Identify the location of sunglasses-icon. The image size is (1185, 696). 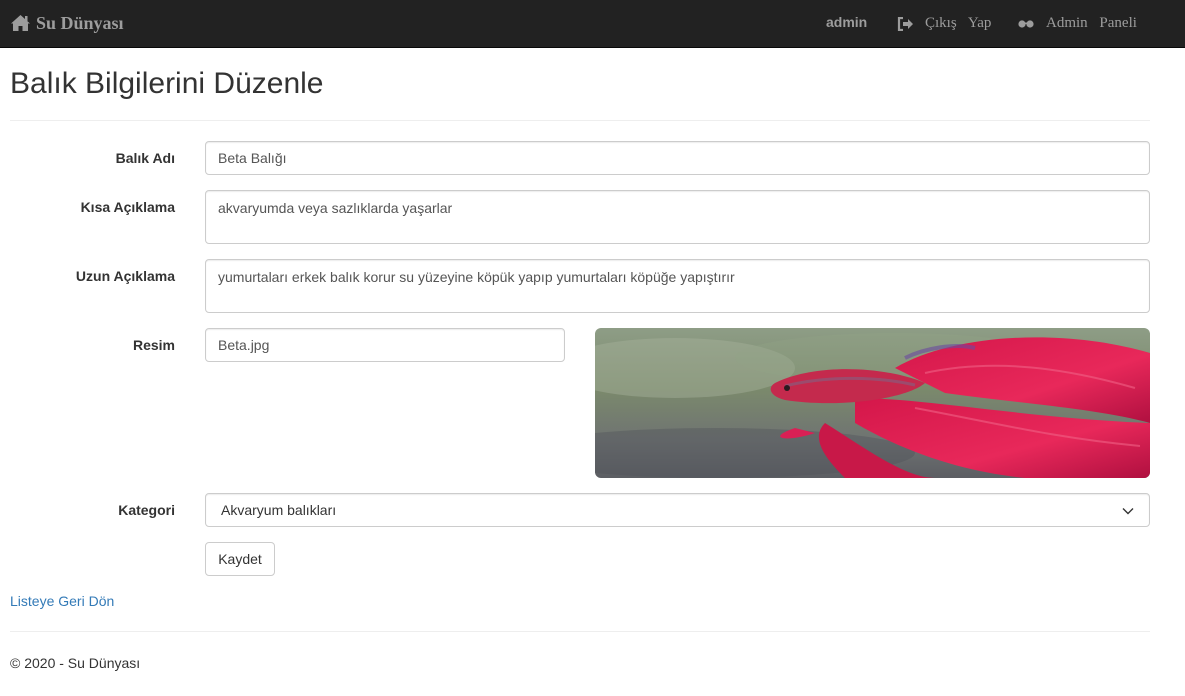
(1026, 23).